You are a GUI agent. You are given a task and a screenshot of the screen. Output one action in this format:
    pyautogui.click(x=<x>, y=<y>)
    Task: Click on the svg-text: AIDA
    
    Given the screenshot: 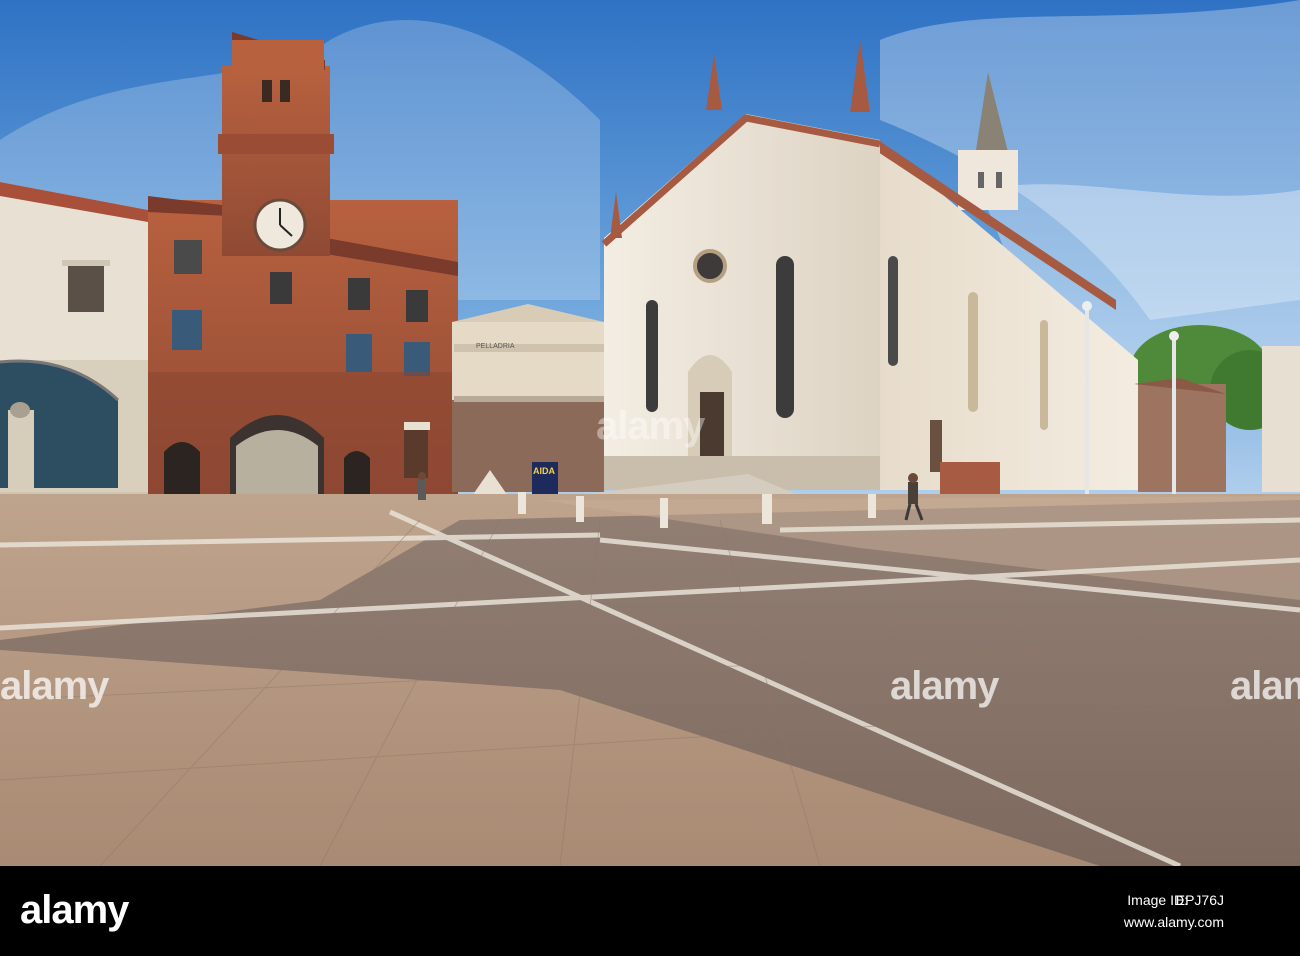 What is the action you would take?
    pyautogui.click(x=544, y=471)
    